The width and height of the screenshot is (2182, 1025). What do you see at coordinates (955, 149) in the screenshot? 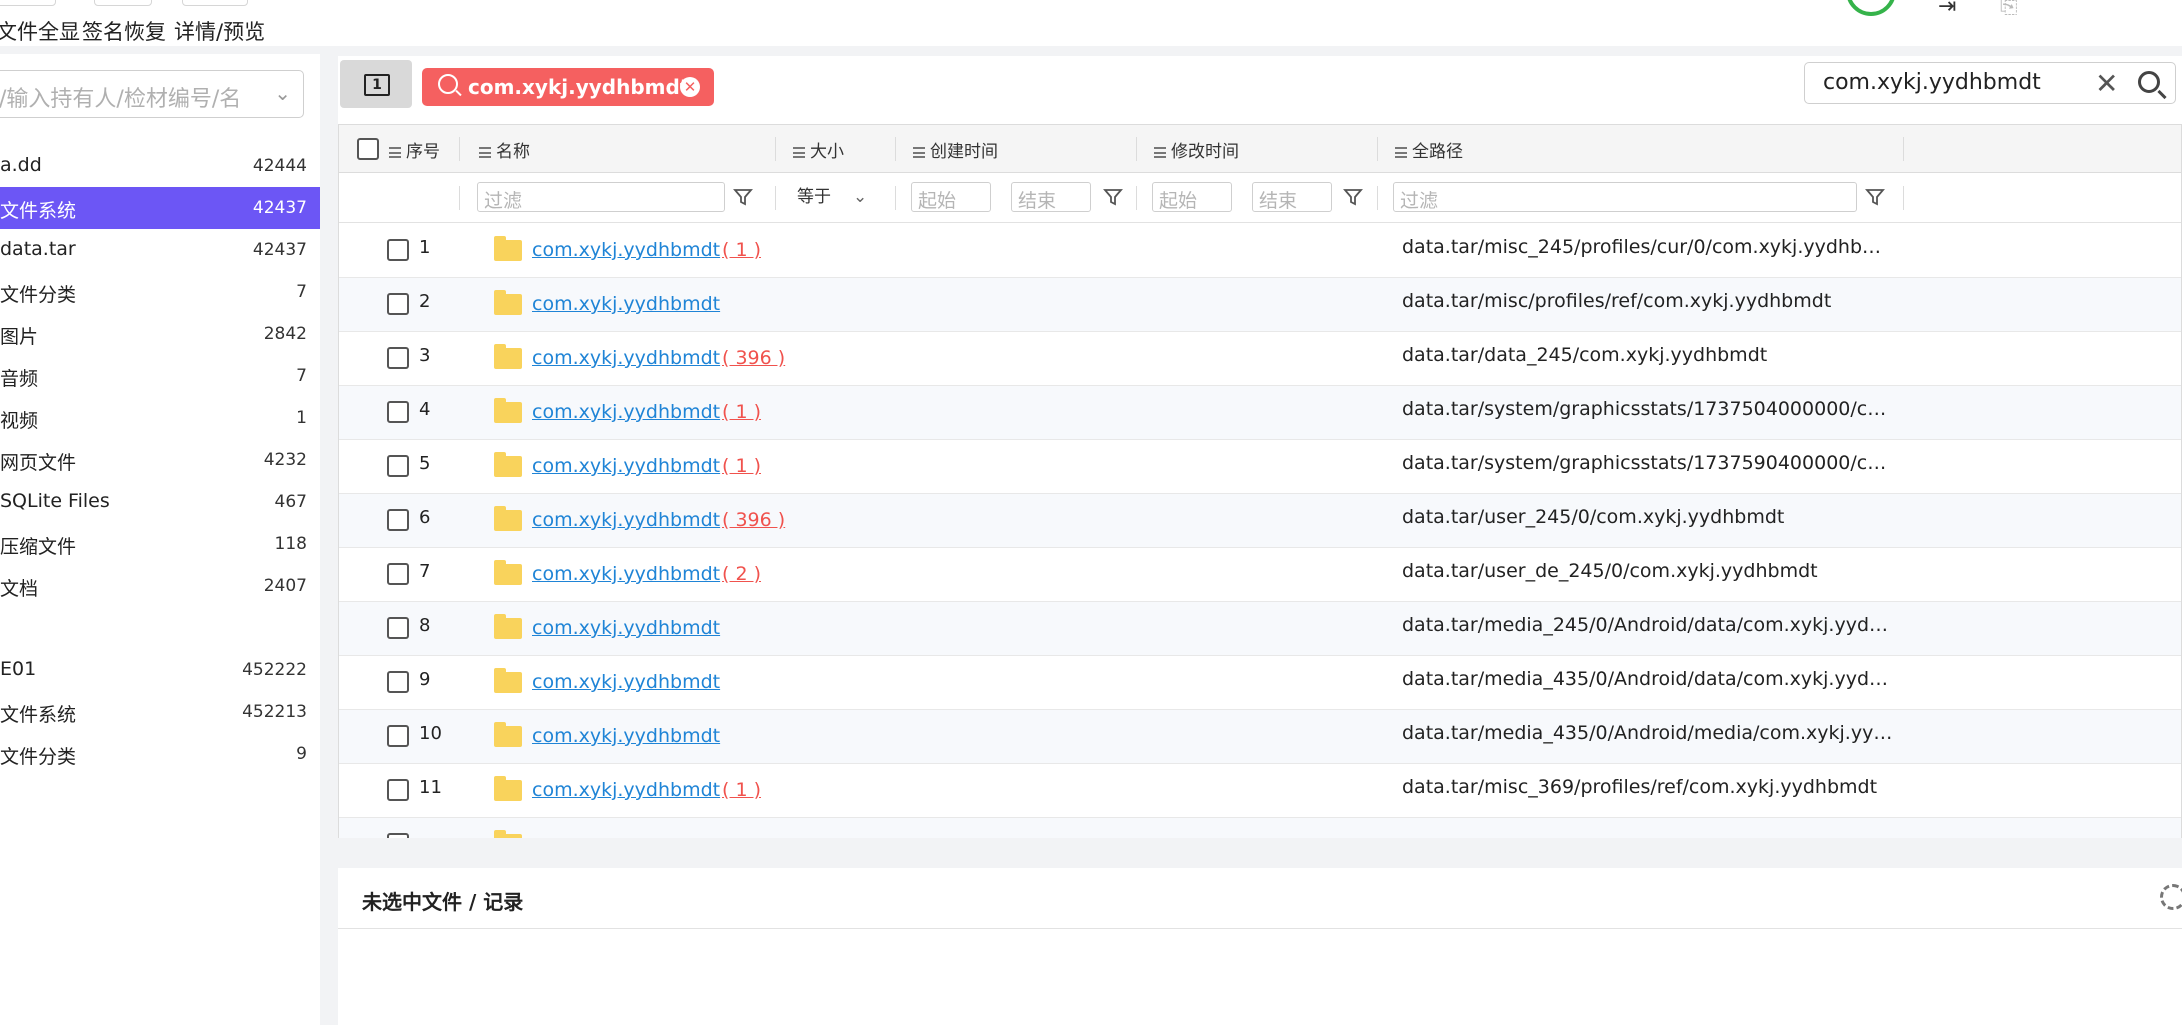
I see `column-header-created: 创建时间` at bounding box center [955, 149].